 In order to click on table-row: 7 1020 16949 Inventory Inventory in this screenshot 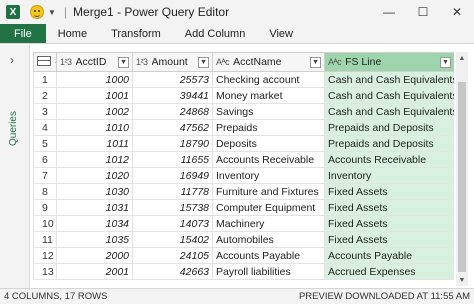, I will do `click(243, 175)`.